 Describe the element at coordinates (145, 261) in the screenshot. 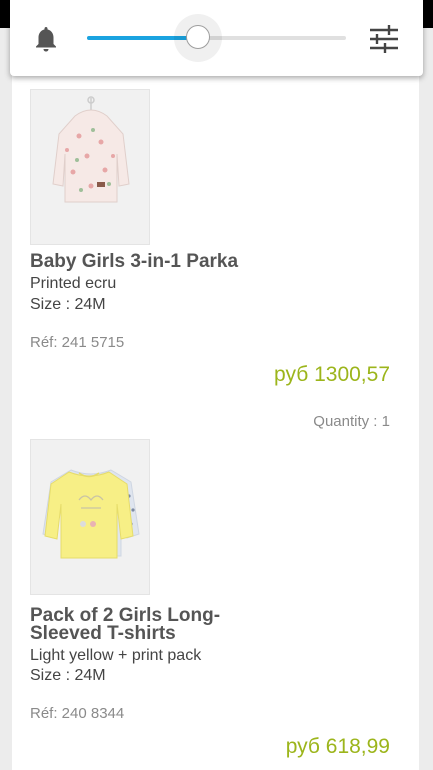

I see `product-name: Baby Girls 3-in-1 Parka` at that location.